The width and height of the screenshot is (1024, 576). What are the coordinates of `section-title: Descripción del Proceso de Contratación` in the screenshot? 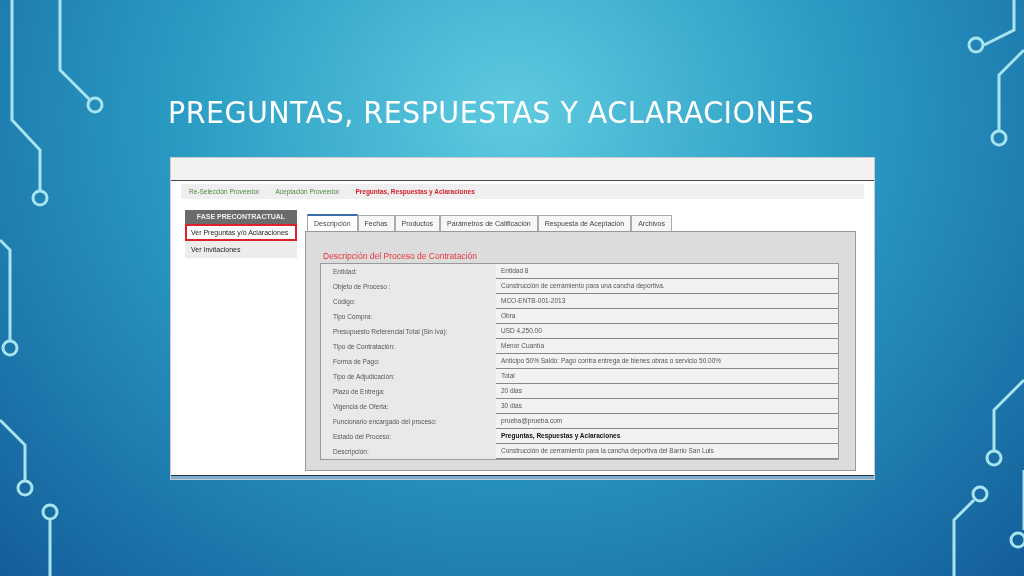 It's located at (401, 256).